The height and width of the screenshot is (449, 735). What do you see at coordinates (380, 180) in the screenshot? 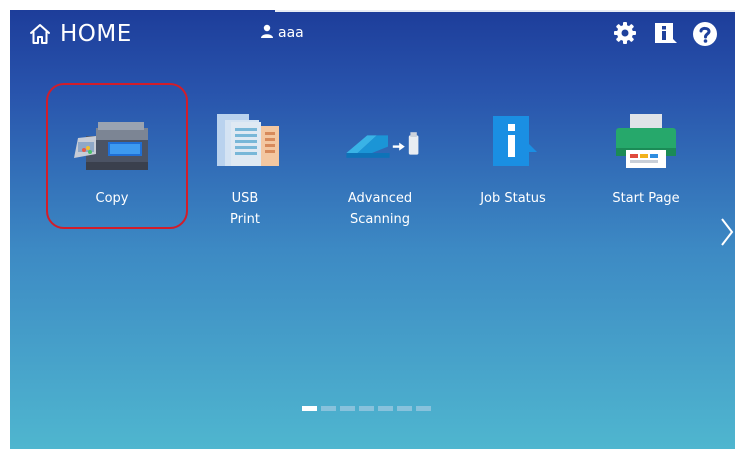
I see `tile-advanced-scanning: Advanced Scanning` at bounding box center [380, 180].